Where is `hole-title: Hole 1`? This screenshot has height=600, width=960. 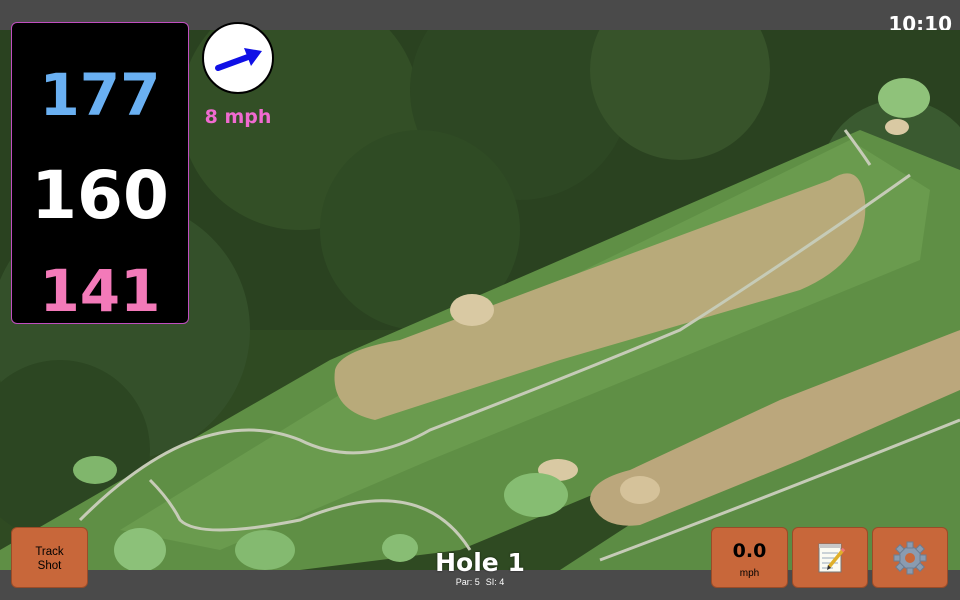
hole-title: Hole 1 is located at coordinates (480, 562).